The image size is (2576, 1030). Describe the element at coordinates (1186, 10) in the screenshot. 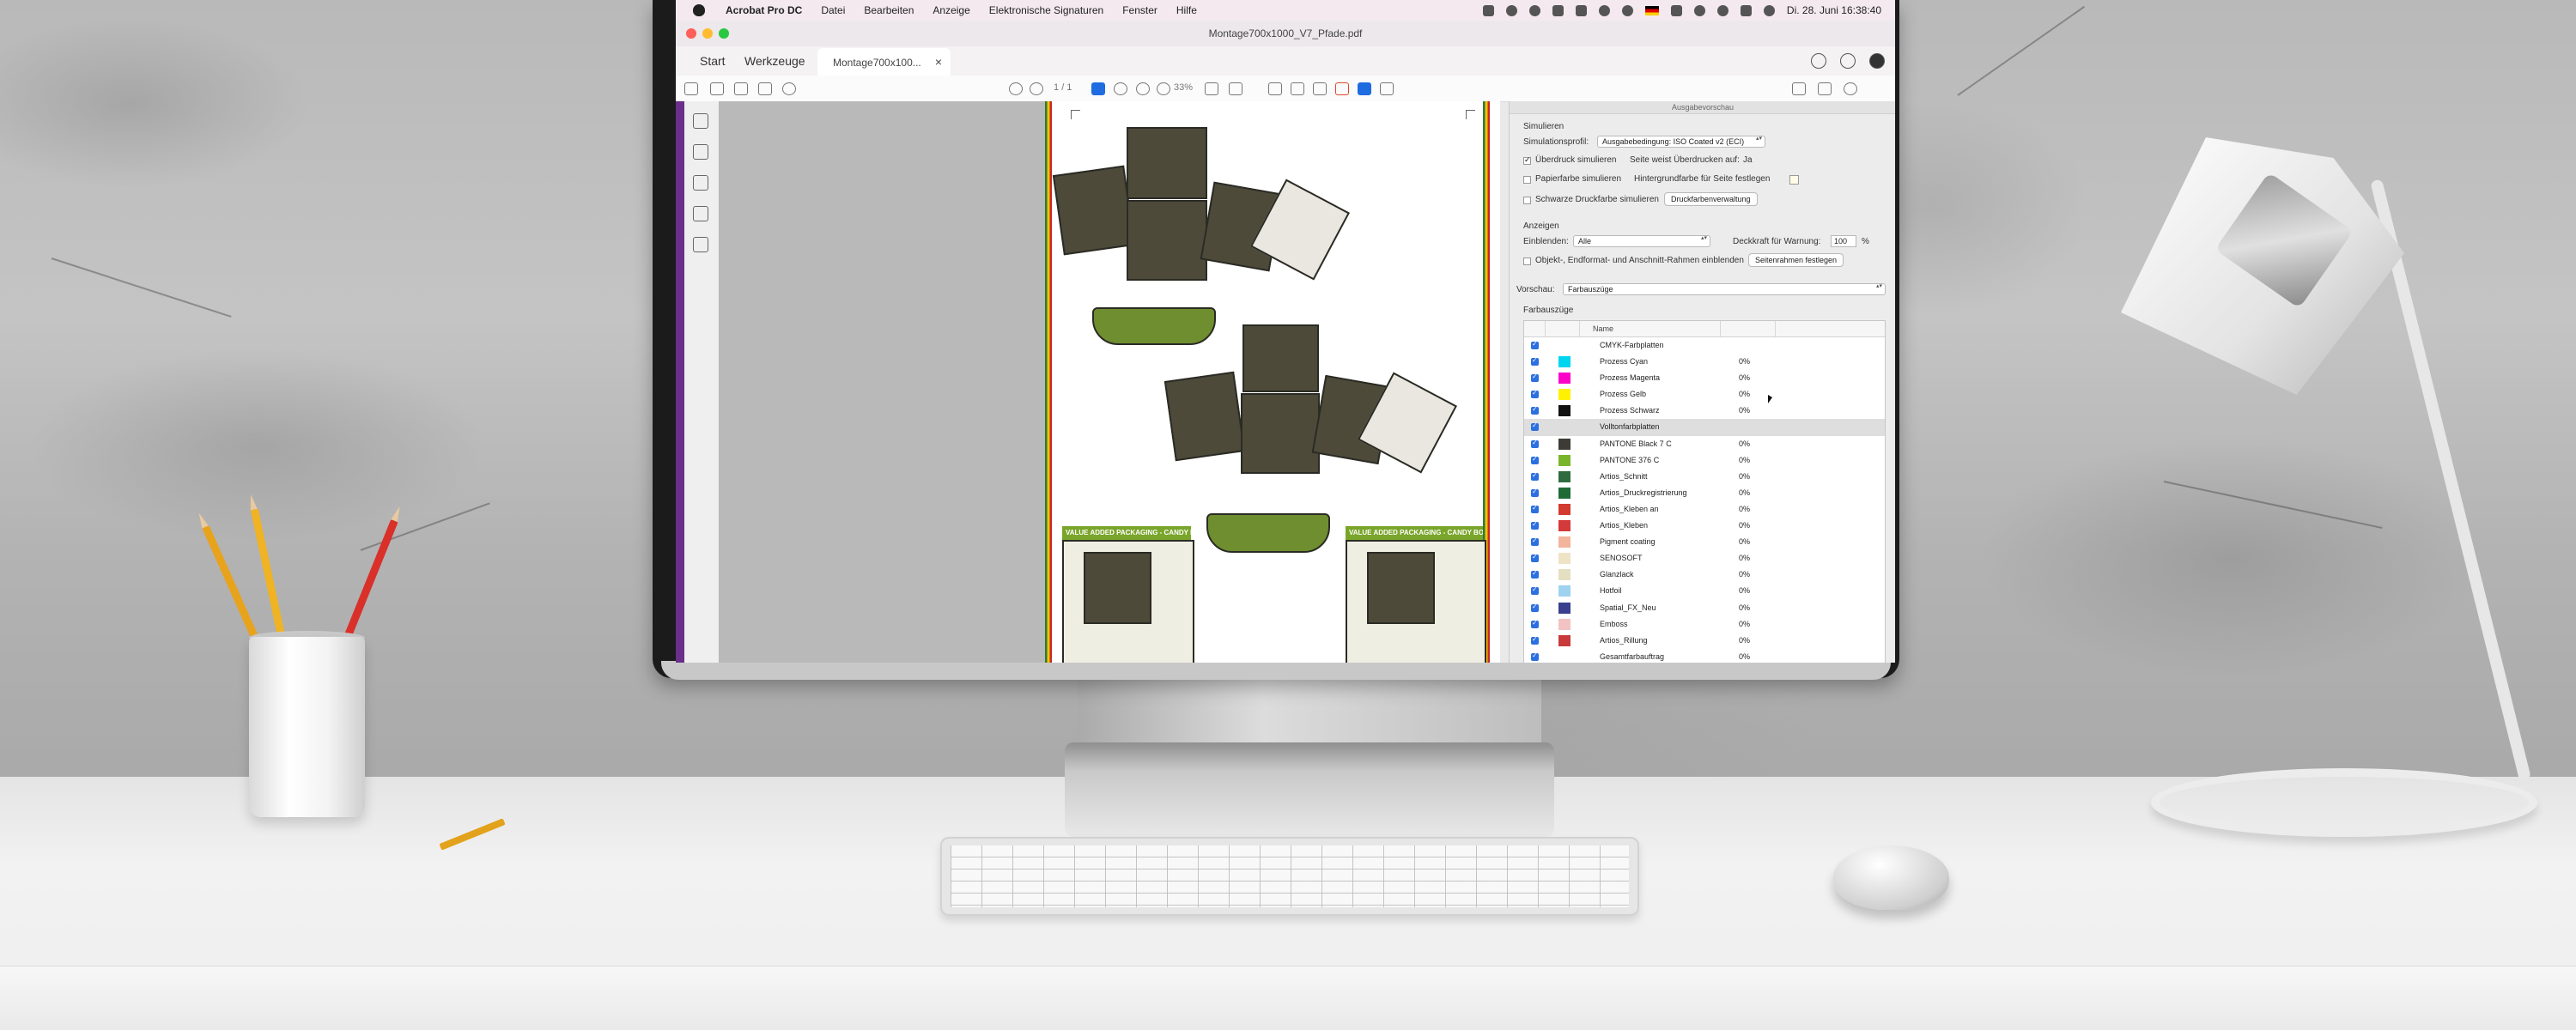

I see `menu-hilfe: Hilfe` at that location.